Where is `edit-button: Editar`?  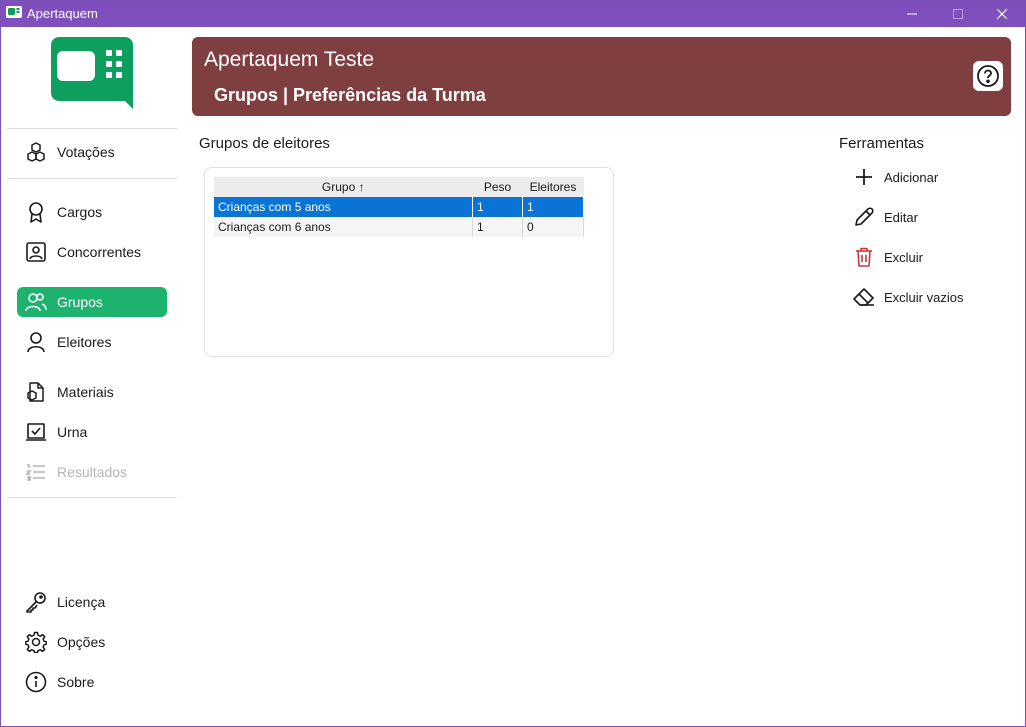 edit-button: Editar is located at coordinates (931, 217).